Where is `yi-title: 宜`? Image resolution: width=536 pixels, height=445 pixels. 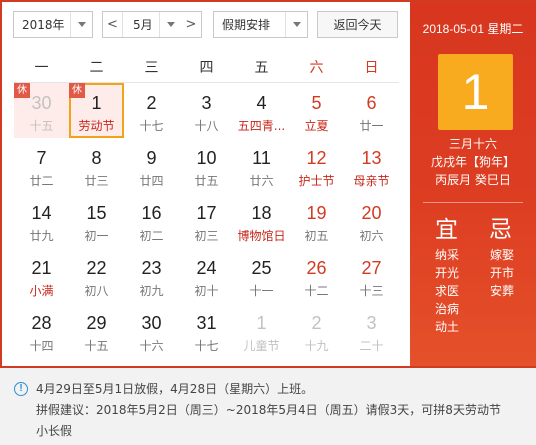 yi-title: 宜 is located at coordinates (446, 230).